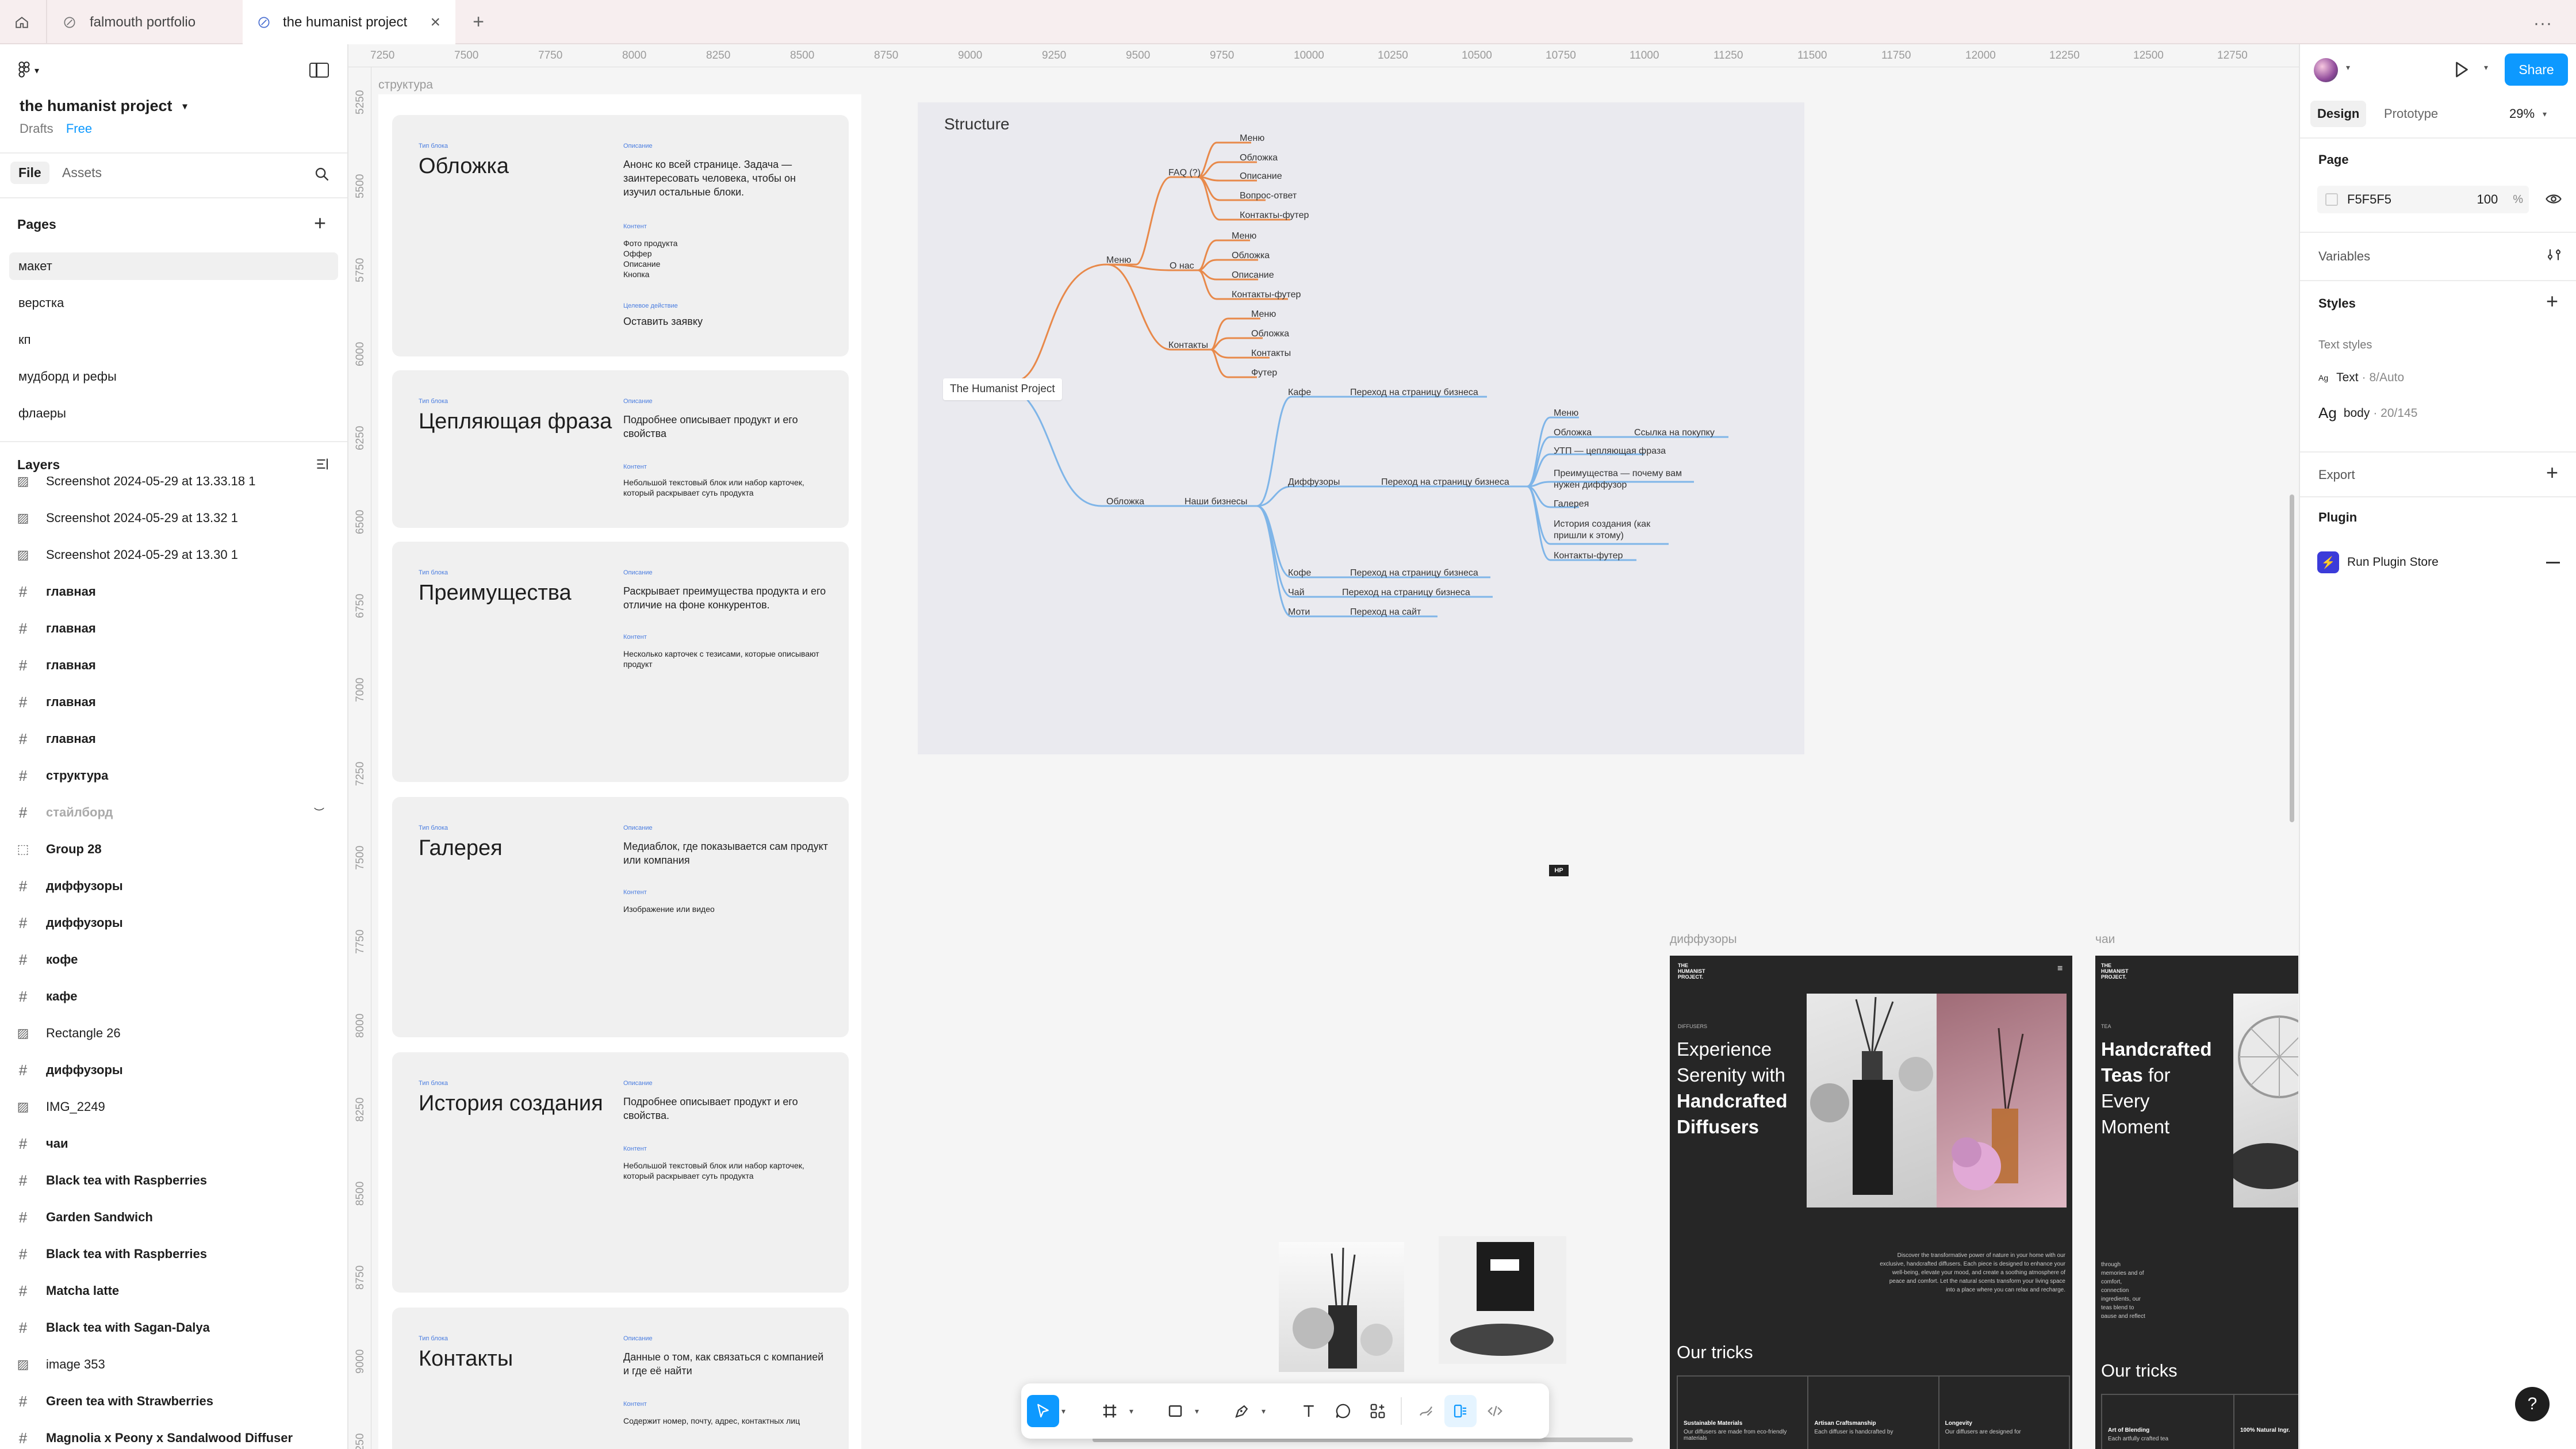 Image resolution: width=2576 pixels, height=1449 pixels. I want to click on comment-tool-button, so click(1343, 1411).